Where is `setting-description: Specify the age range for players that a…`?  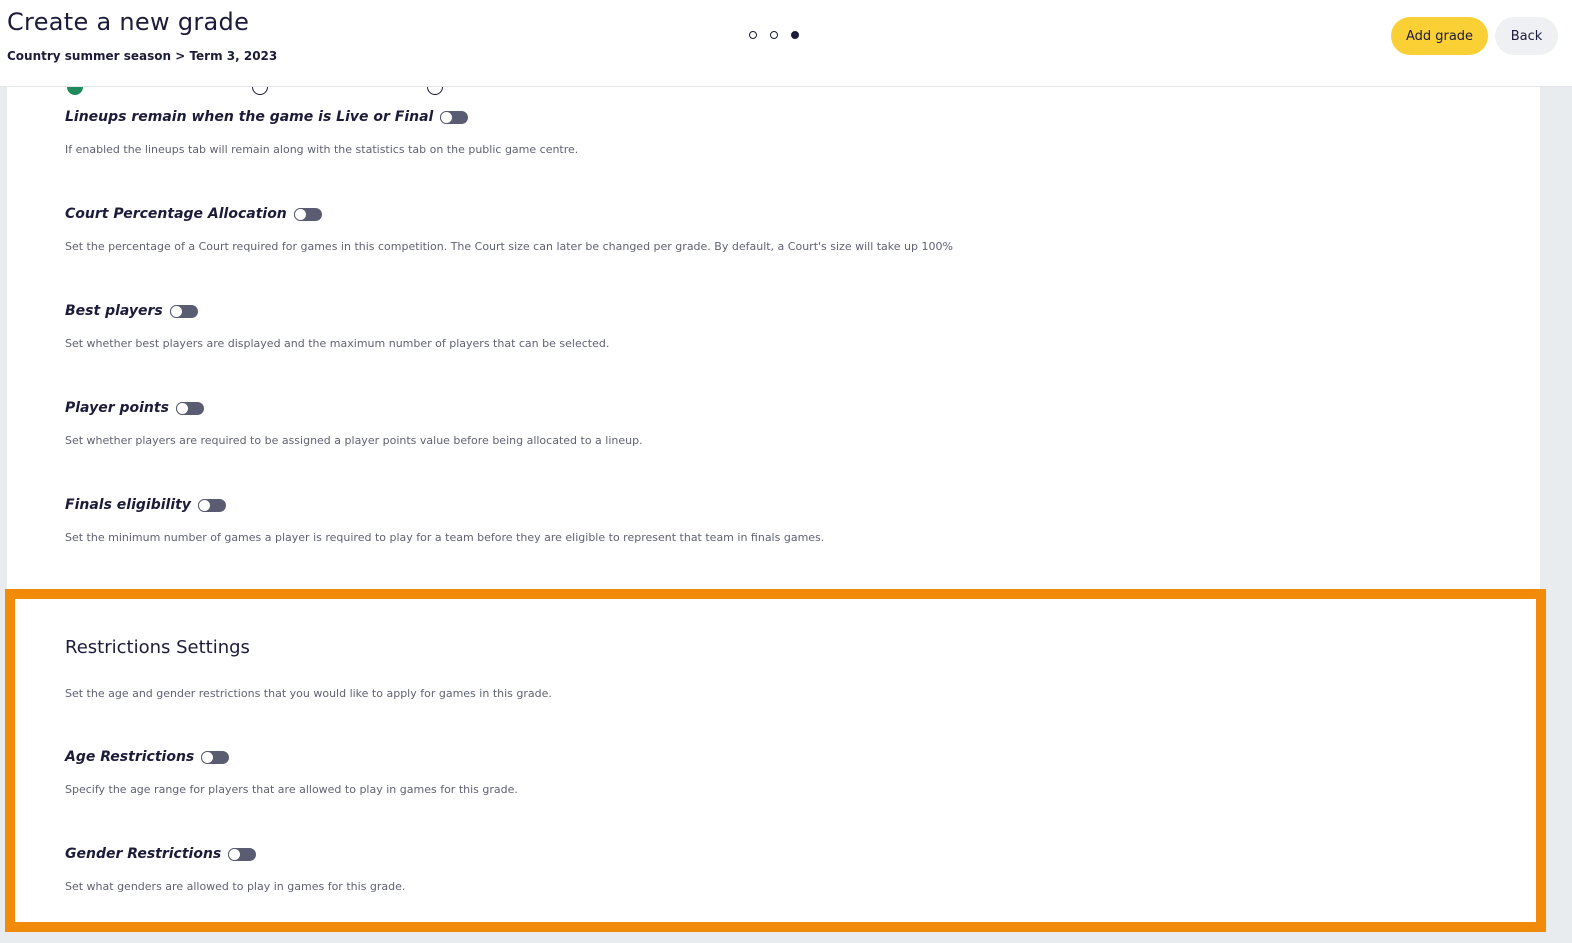
setting-description: Specify the age range for players that a… is located at coordinates (291, 789).